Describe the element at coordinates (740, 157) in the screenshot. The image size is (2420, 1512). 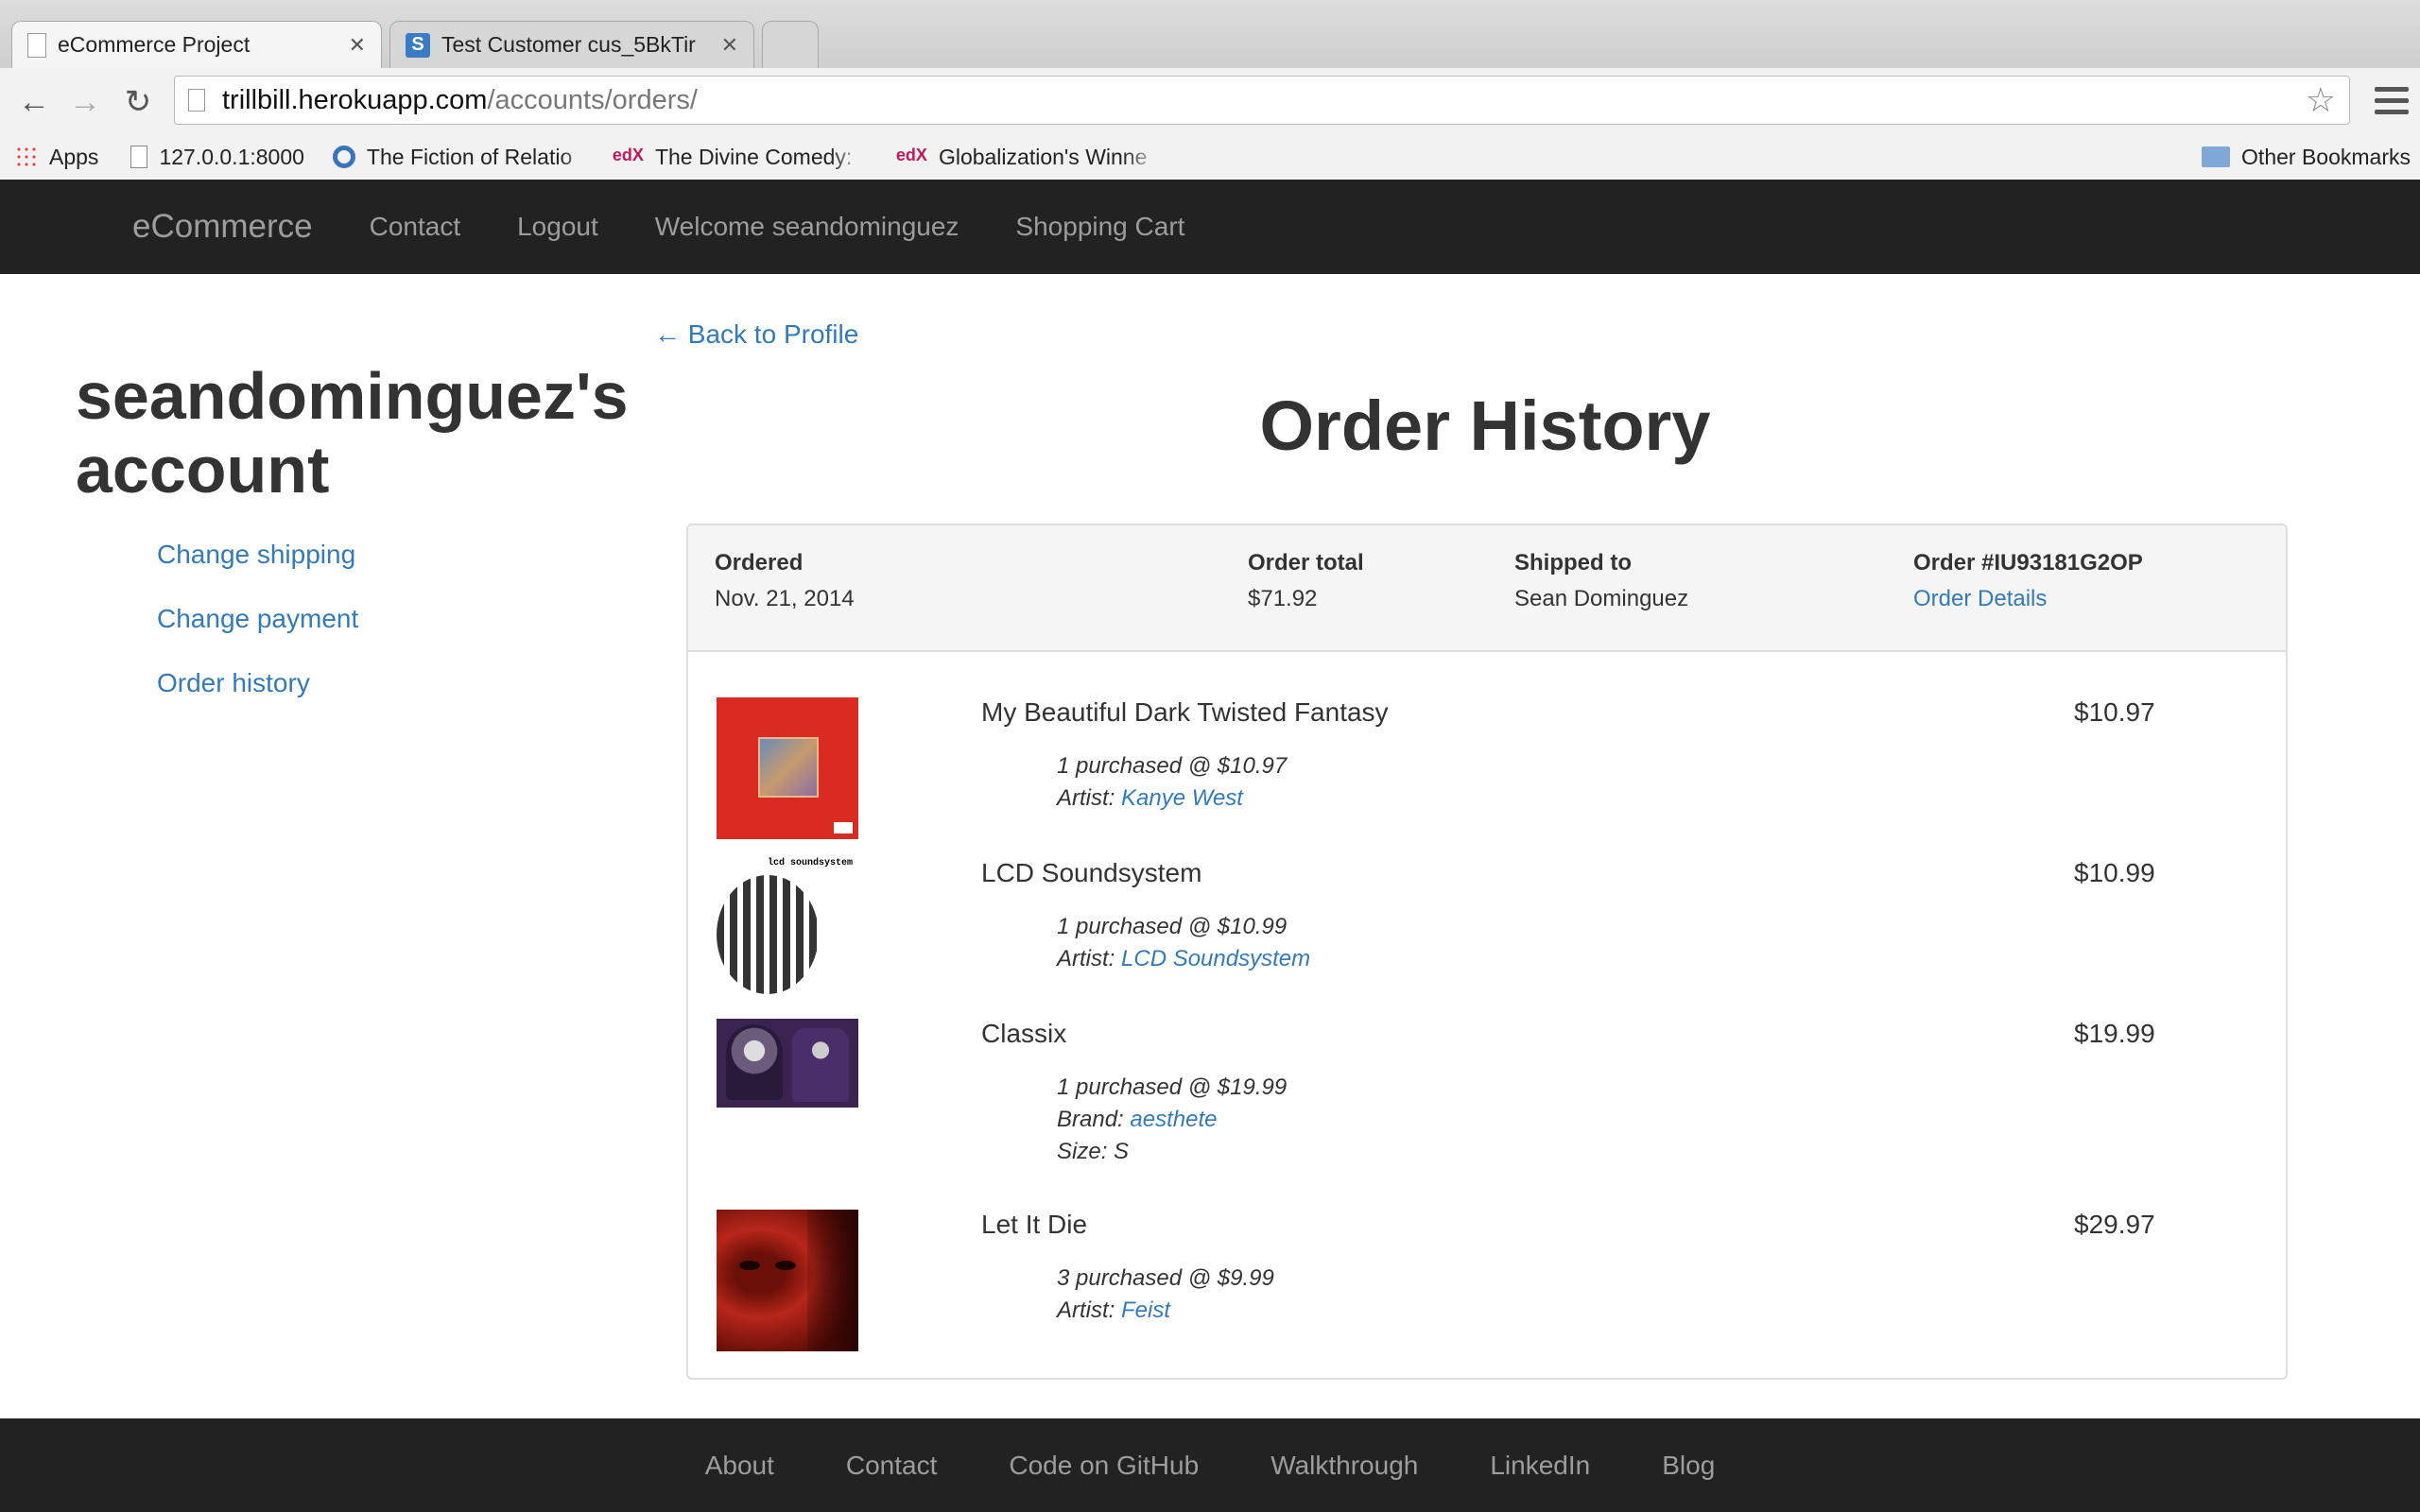
I see `bookmark-divine-comedy: edX The Divine Comedy:` at that location.